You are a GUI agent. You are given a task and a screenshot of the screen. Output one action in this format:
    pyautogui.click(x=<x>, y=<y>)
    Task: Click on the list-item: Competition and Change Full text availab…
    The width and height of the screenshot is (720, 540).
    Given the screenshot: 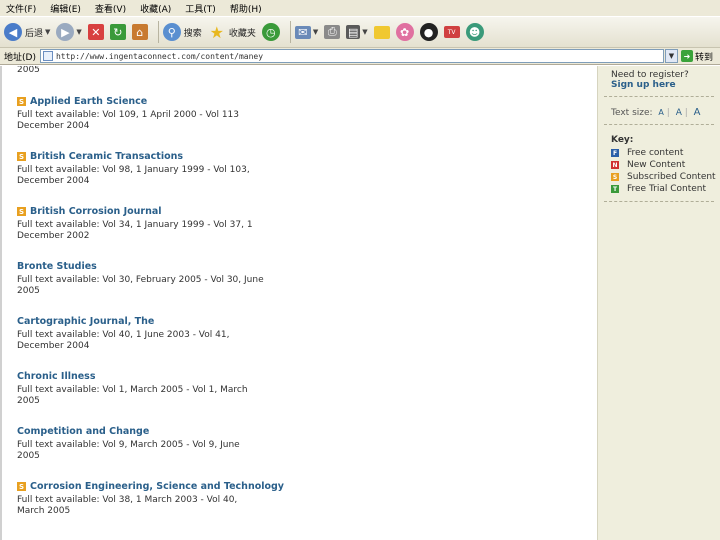 What is the action you would take?
    pyautogui.click(x=167, y=444)
    